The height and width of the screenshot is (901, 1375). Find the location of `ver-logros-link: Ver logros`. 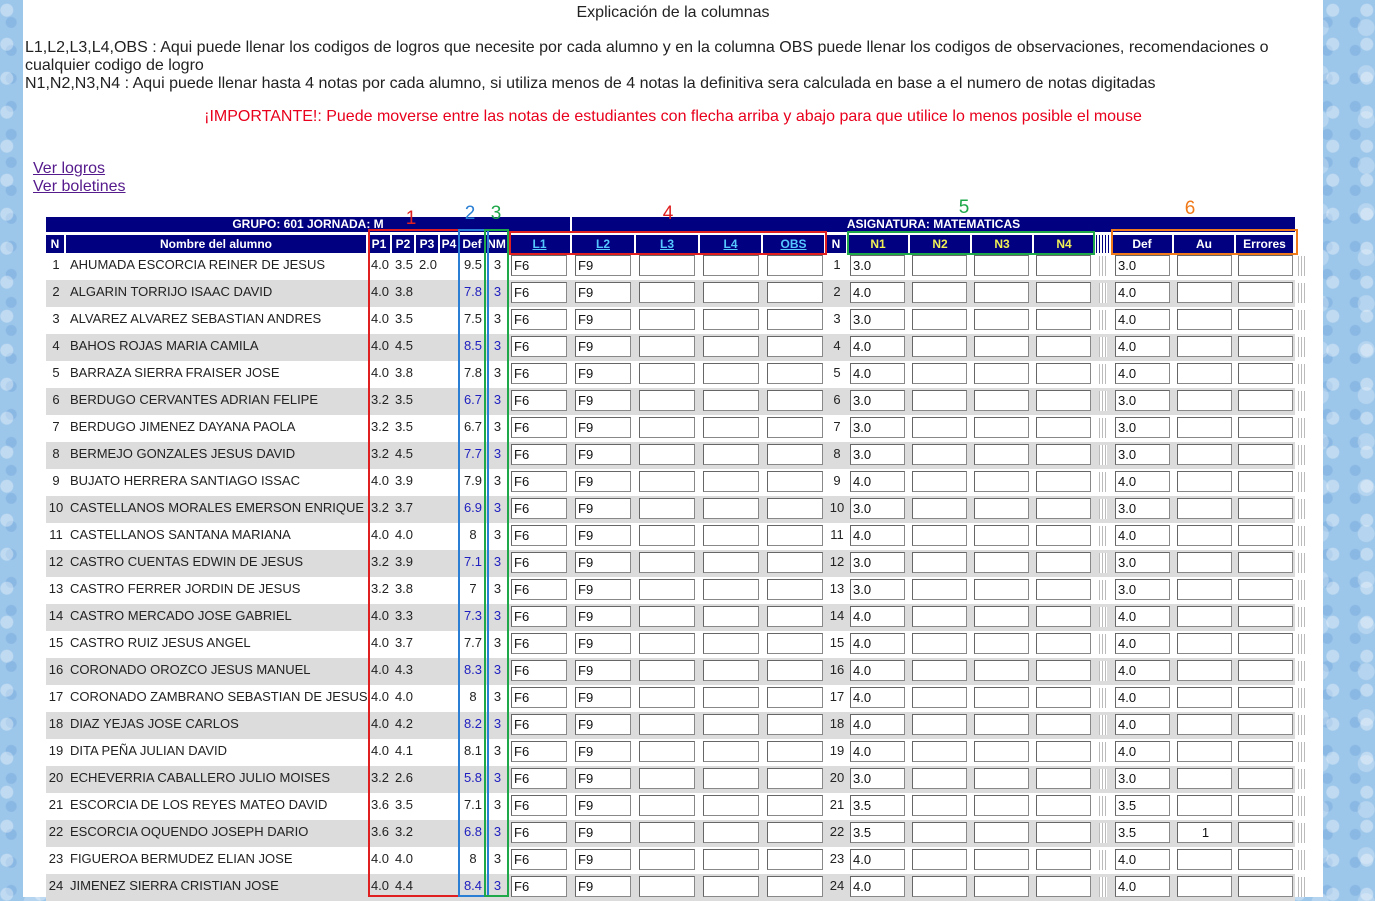

ver-logros-link: Ver logros is located at coordinates (69, 169).